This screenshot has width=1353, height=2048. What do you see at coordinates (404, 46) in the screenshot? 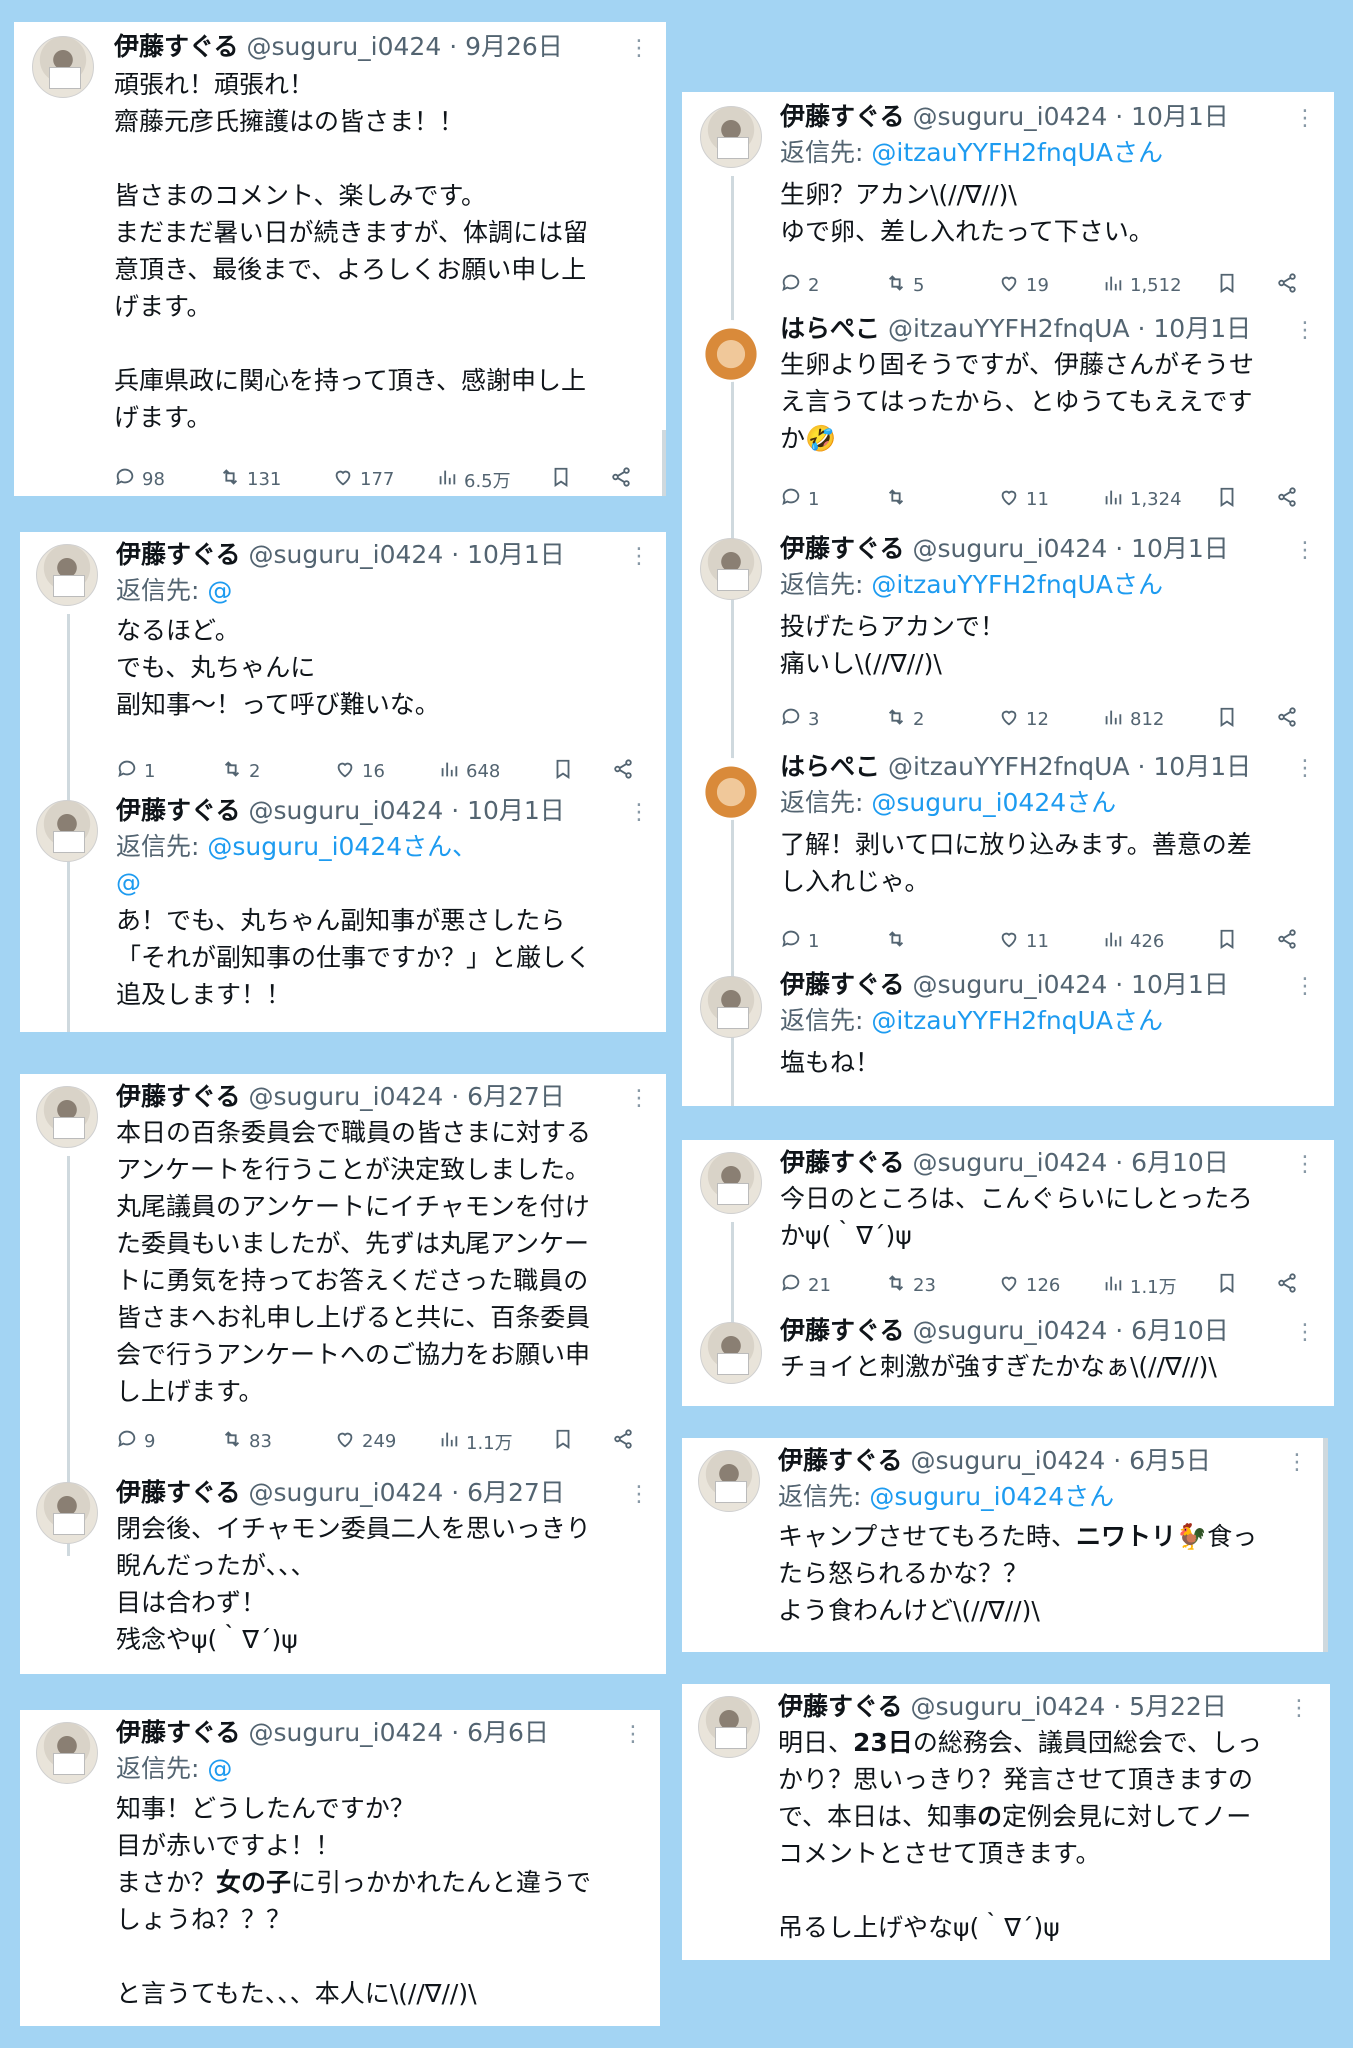
I see `author-handle-date: @suguru_i0424 · 9月26日` at bounding box center [404, 46].